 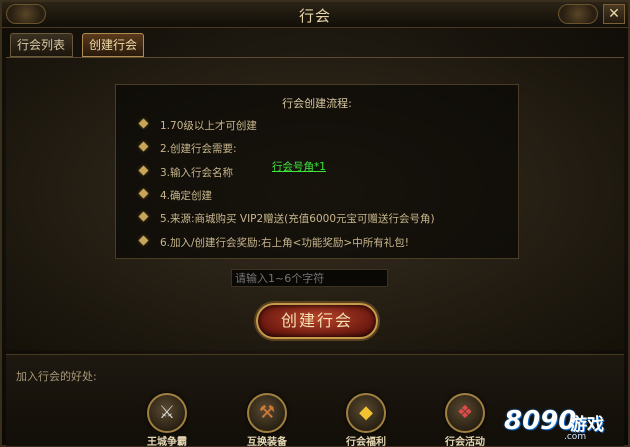 What do you see at coordinates (198, 149) in the screenshot?
I see `step-text: 2.创建行会需要:` at bounding box center [198, 149].